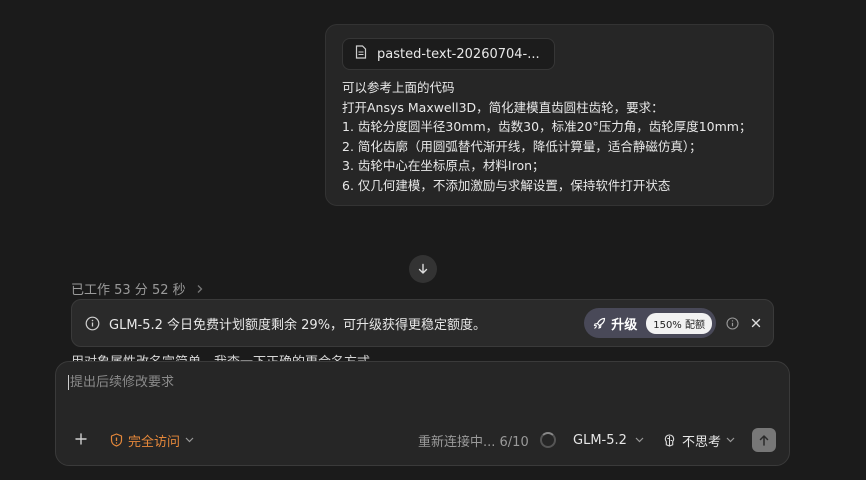  I want to click on rocket-icon, so click(599, 323).